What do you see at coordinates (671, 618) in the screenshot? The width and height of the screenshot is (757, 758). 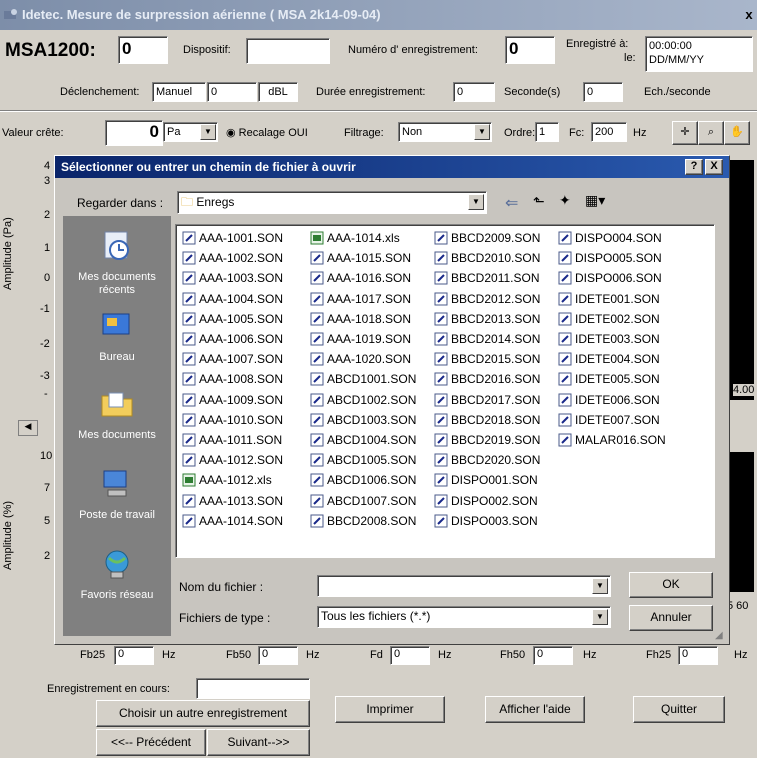 I see `cancel-button: Annuler` at bounding box center [671, 618].